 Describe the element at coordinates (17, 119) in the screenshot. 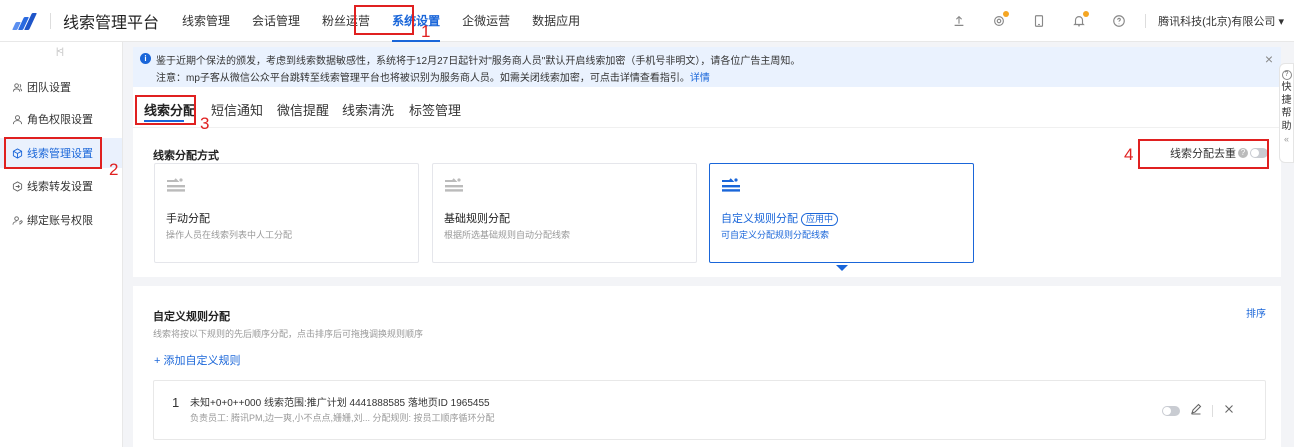

I see `user-icon` at that location.